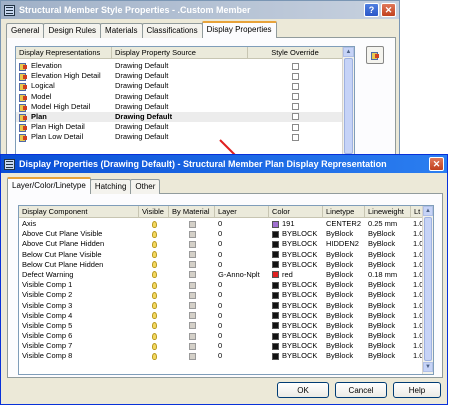  What do you see at coordinates (64, 52) in the screenshot?
I see `col-display-representations: Display Representations` at bounding box center [64, 52].